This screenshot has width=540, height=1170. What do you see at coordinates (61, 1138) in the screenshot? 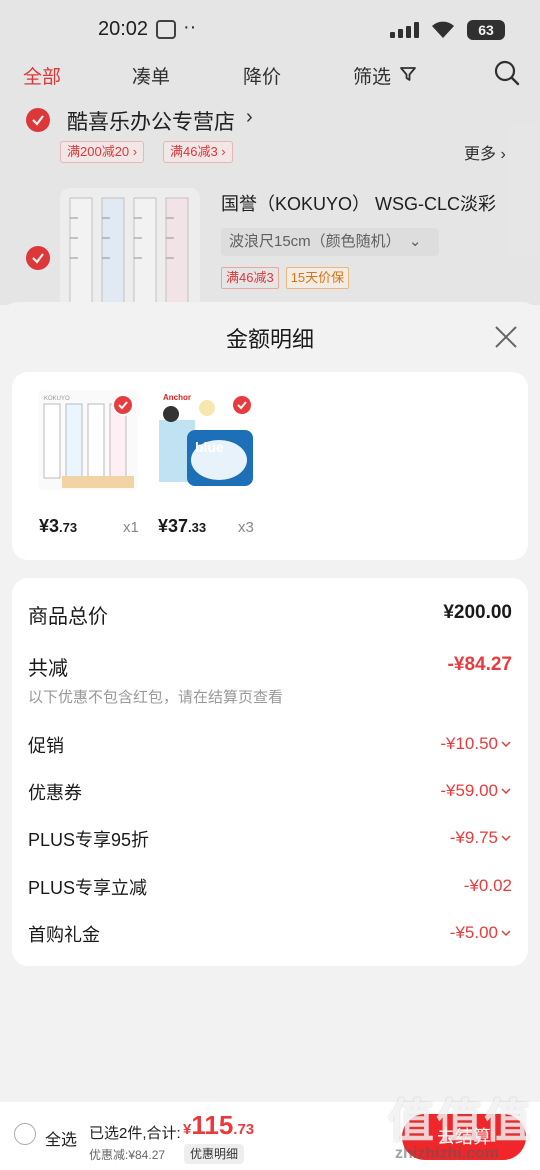
I see `select-all-label: 全选` at bounding box center [61, 1138].